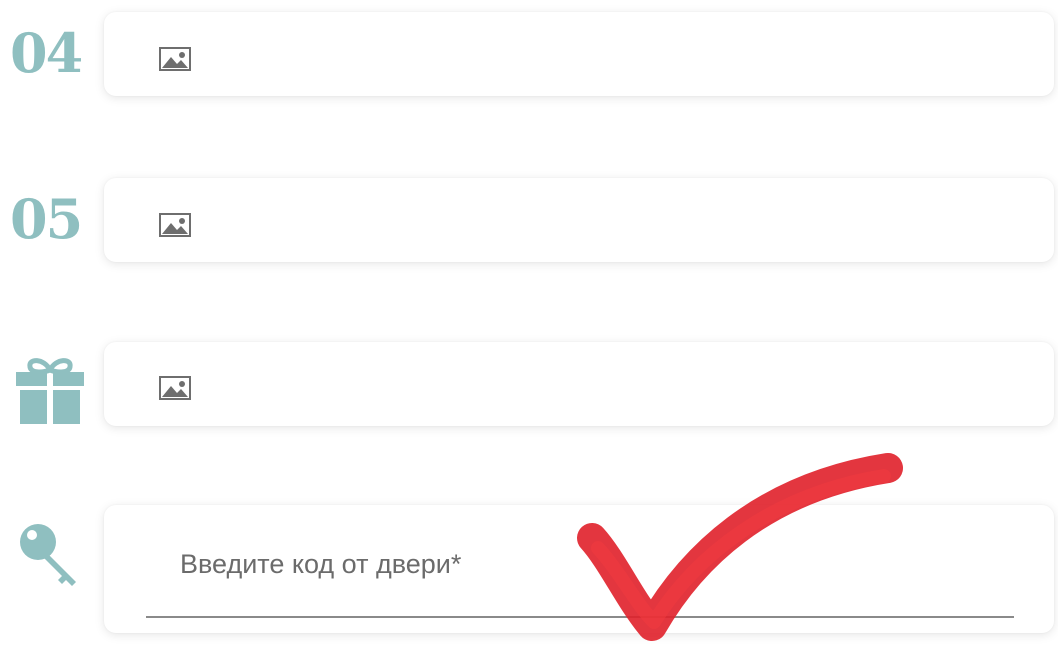  Describe the element at coordinates (46, 219) in the screenshot. I see `step-number-05: 05` at that location.